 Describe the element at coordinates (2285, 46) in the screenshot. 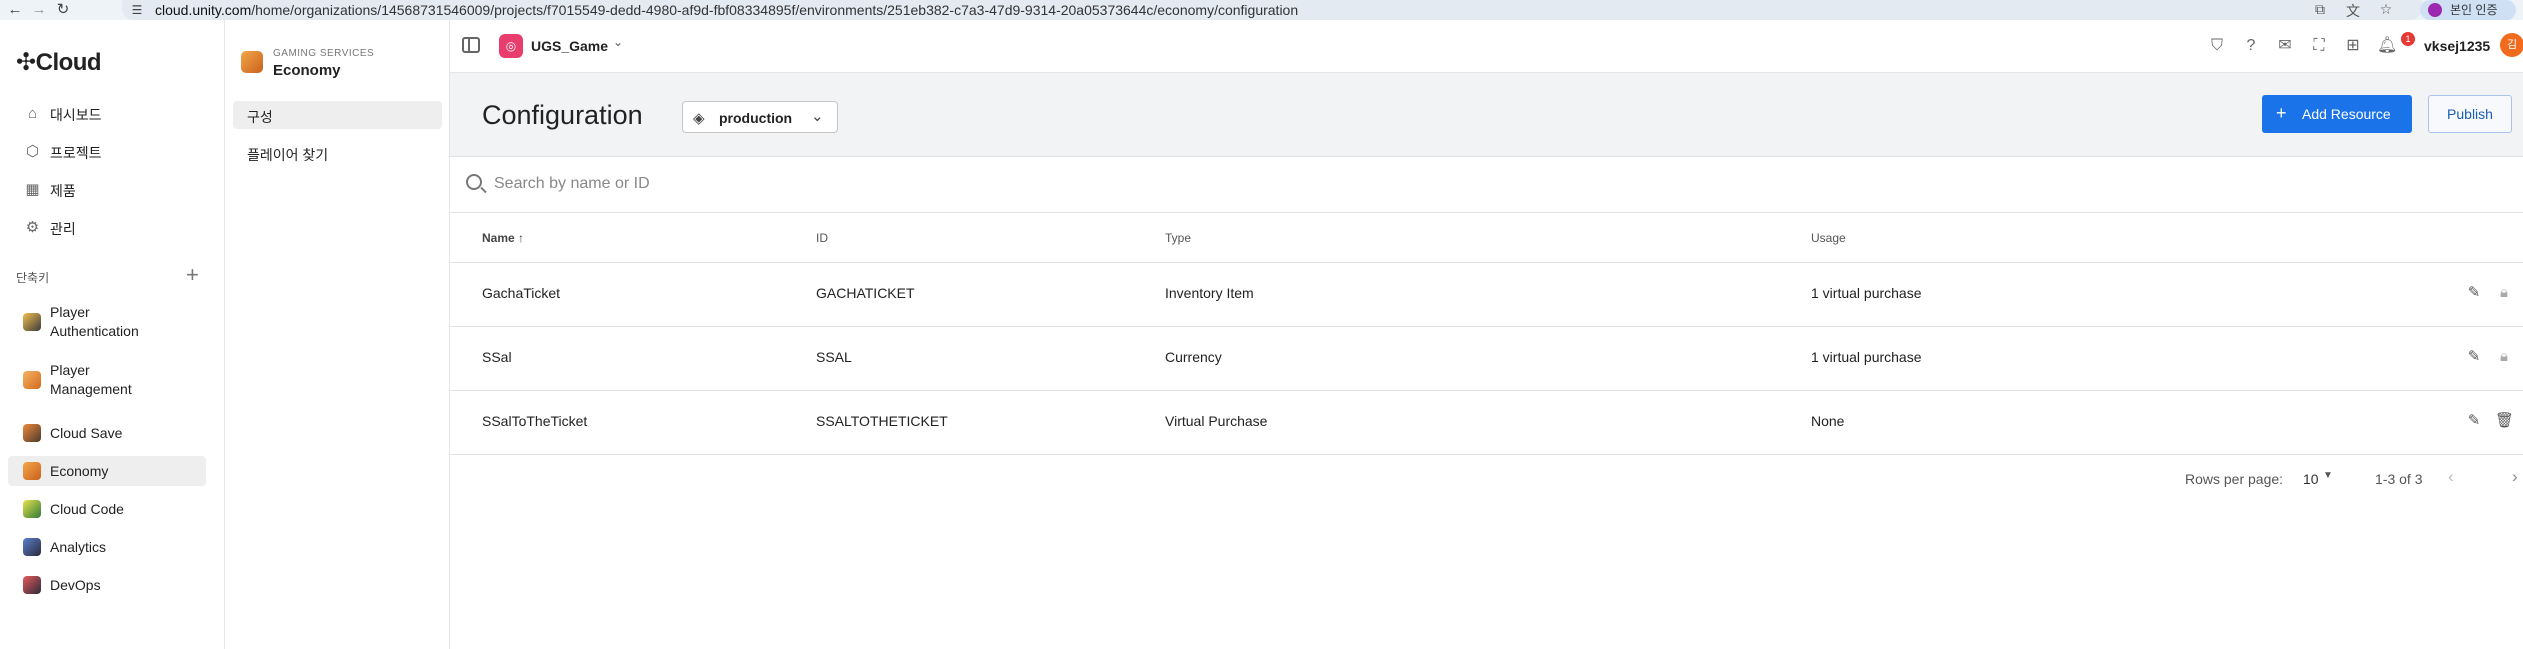

I see `feedback-icon: ✉` at that location.